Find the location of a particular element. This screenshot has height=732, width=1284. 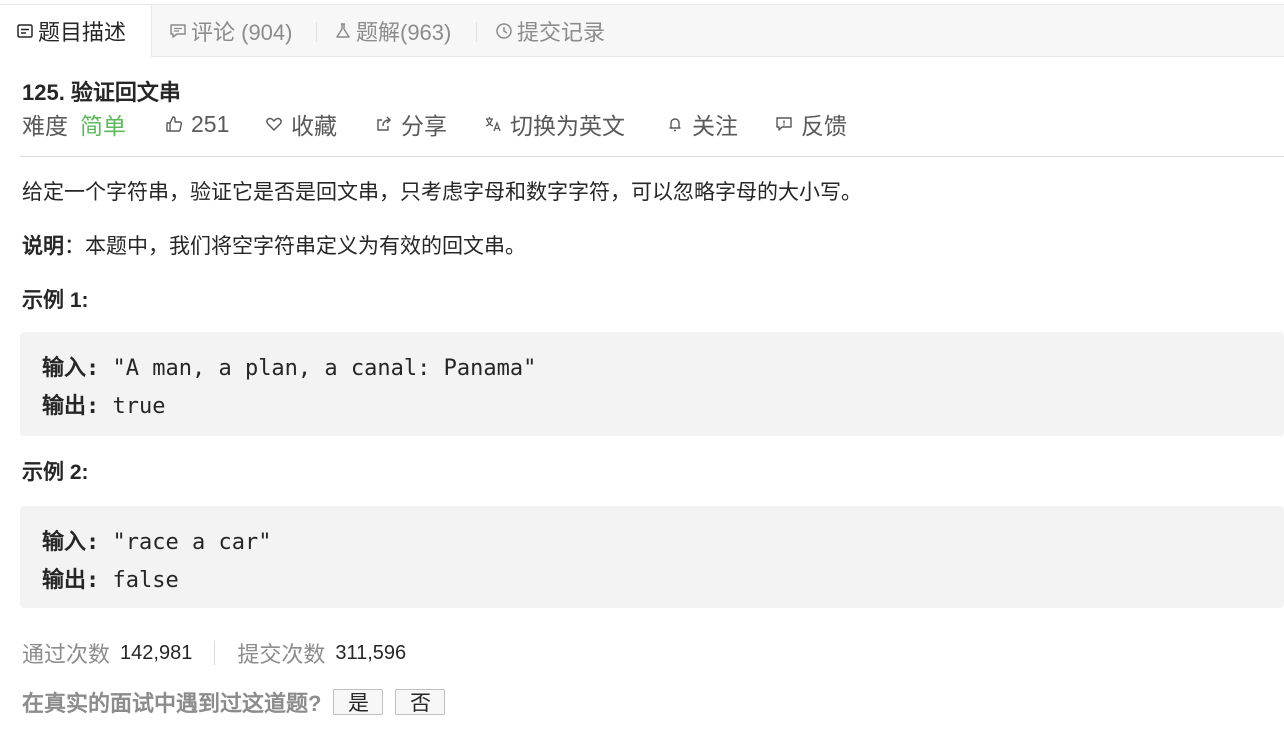

share-icon is located at coordinates (384, 124).